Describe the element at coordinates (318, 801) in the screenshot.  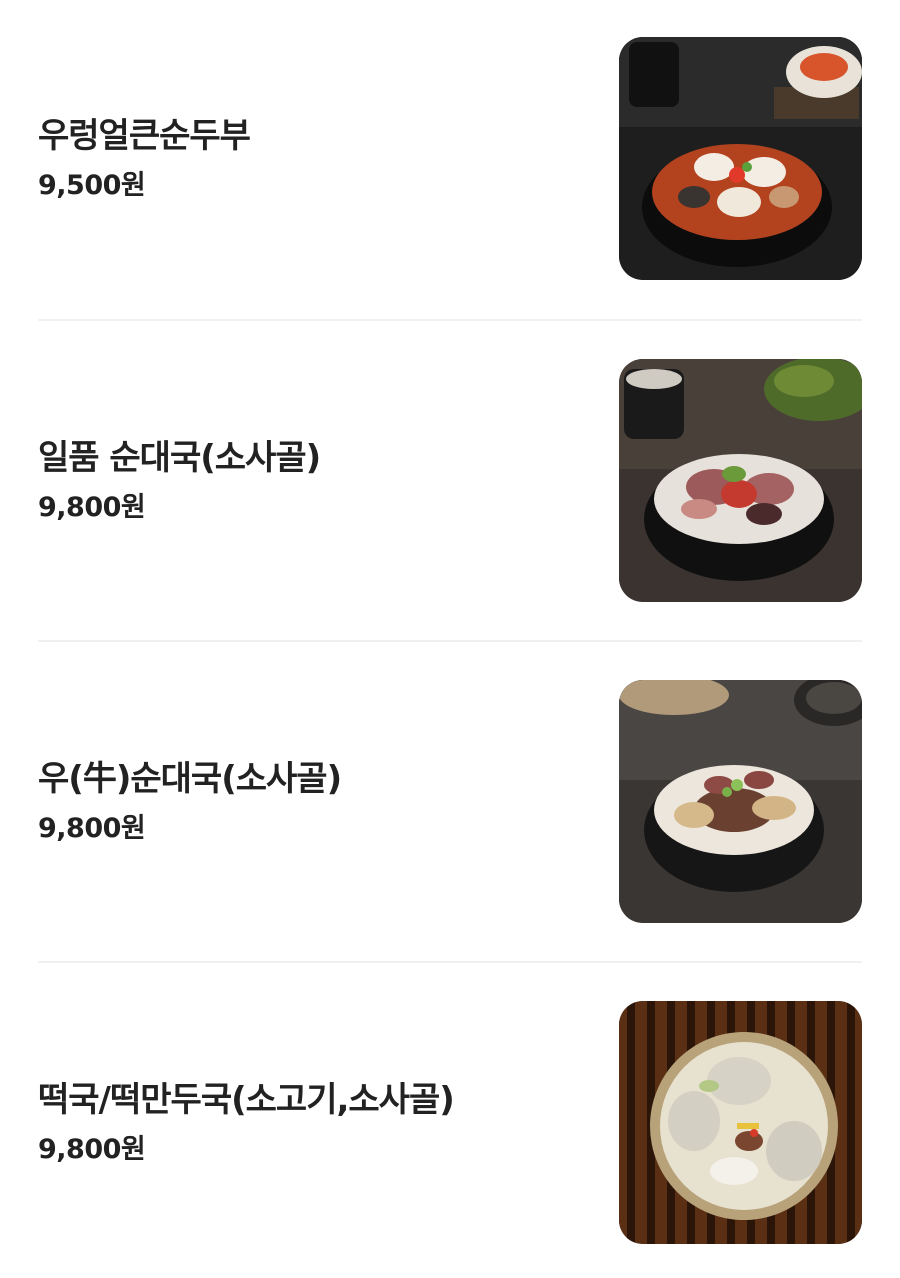
I see `menu-item-info: 우(牛)순대국(소사골) 9,800원` at that location.